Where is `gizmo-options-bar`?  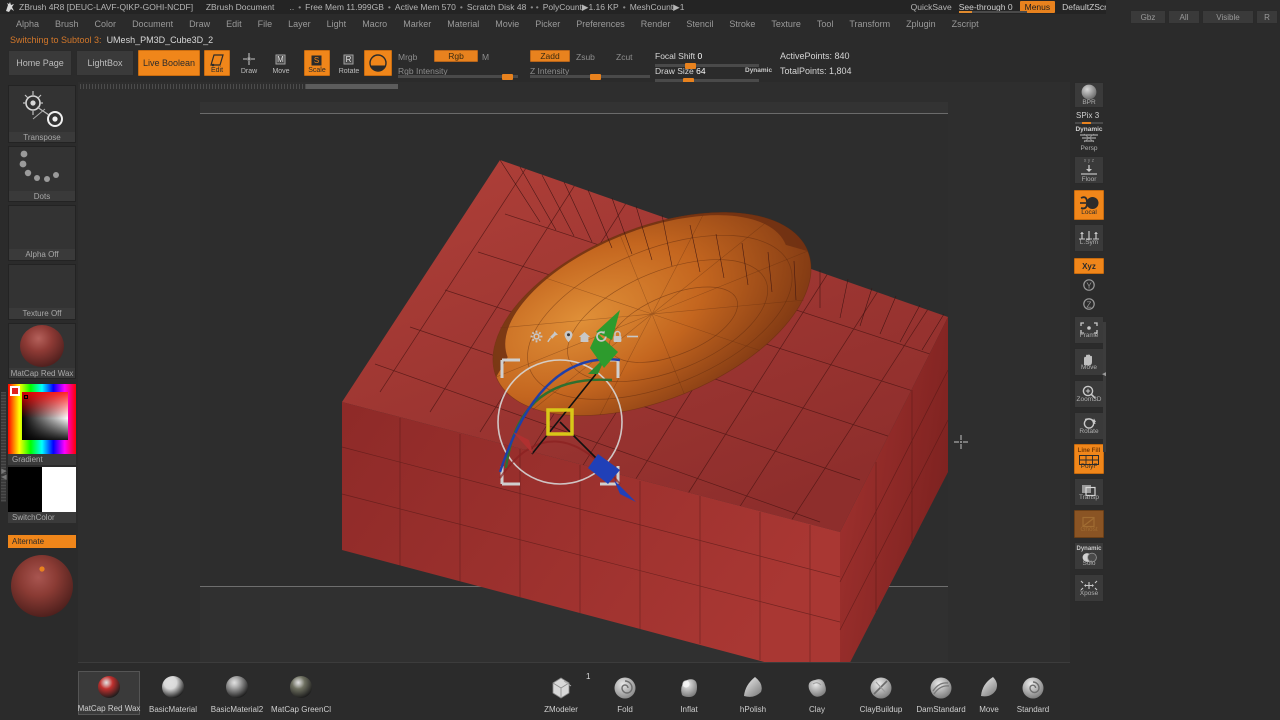
gizmo-options-bar is located at coordinates (585, 336).